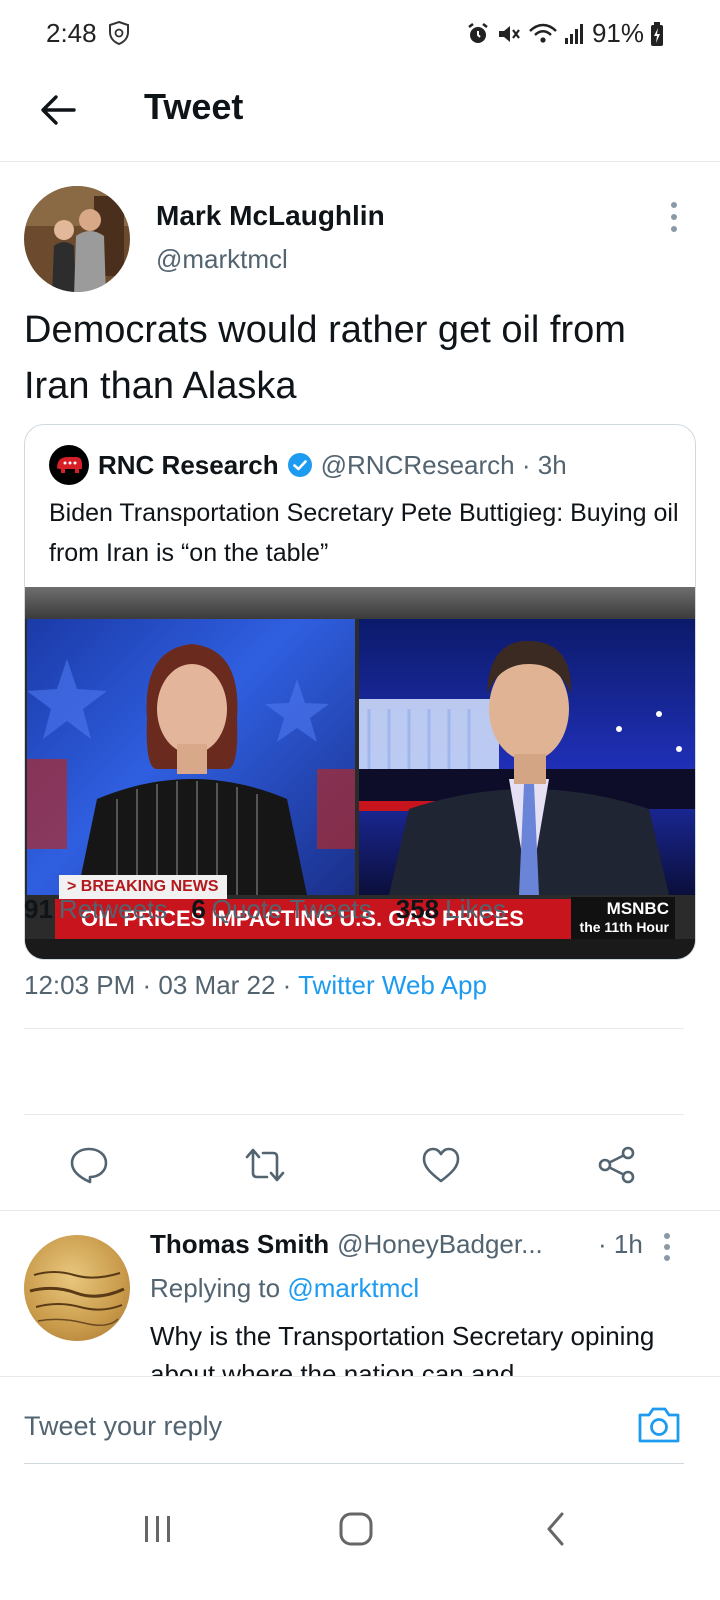 Image resolution: width=720 pixels, height=1600 pixels. I want to click on reply-author-name: Thomas Smith, so click(239, 1244).